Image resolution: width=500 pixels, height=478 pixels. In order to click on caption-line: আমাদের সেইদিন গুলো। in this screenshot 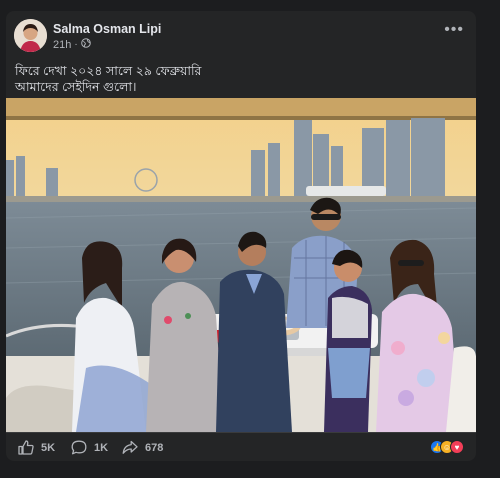, I will do `click(76, 87)`.